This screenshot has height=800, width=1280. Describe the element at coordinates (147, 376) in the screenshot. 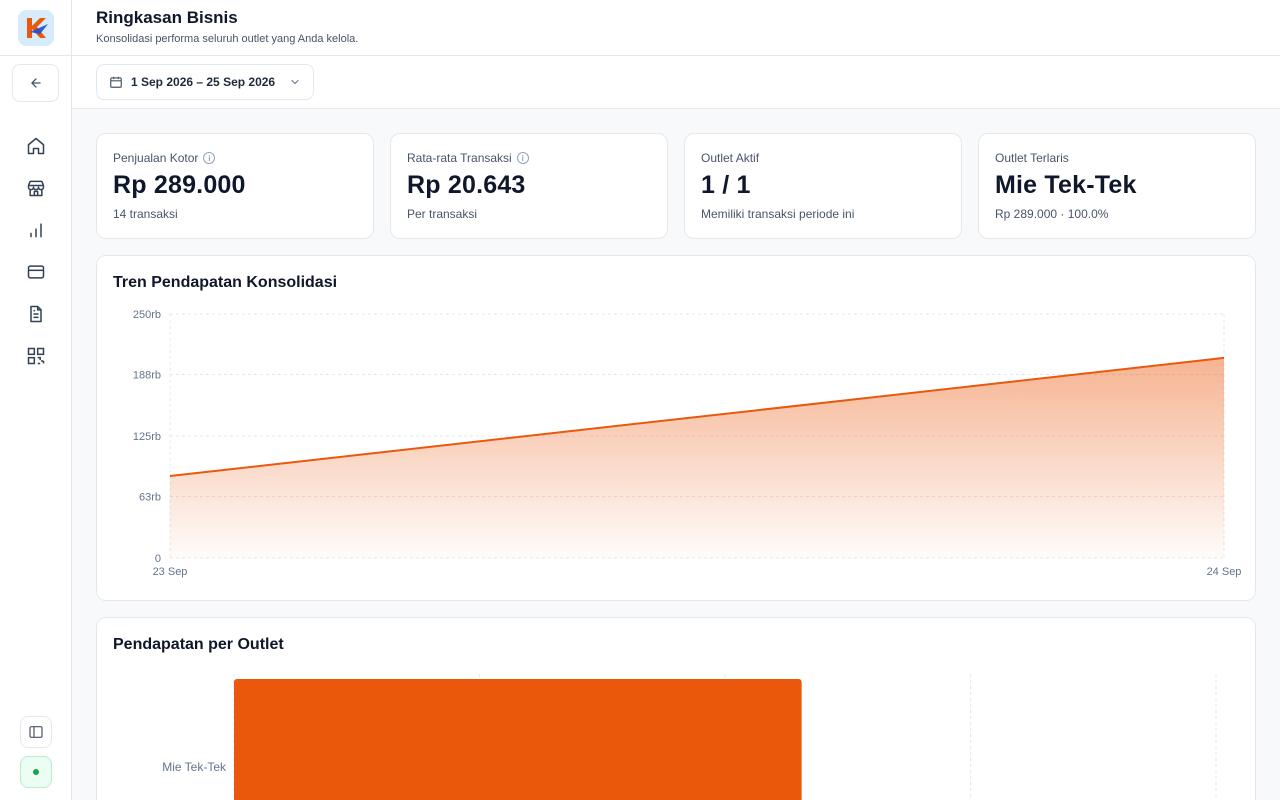

I see `y-tick-label: 188rb` at that location.